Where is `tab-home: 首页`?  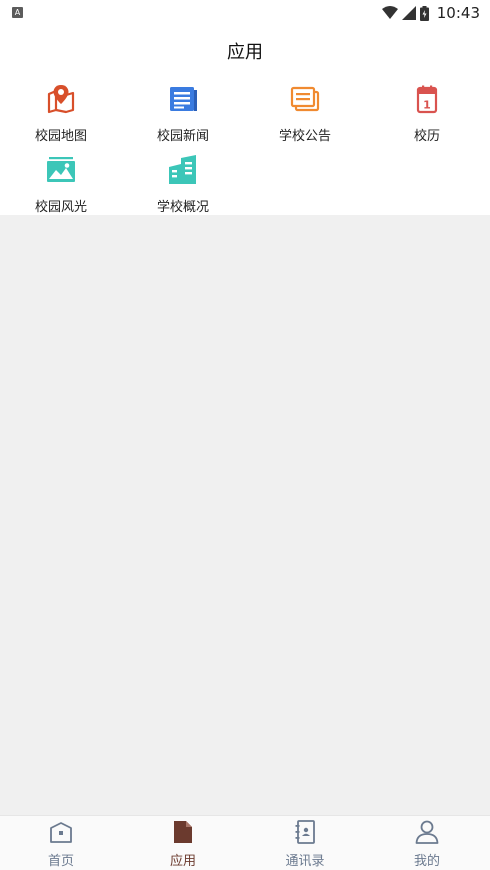
tab-home: 首页 is located at coordinates (61, 843).